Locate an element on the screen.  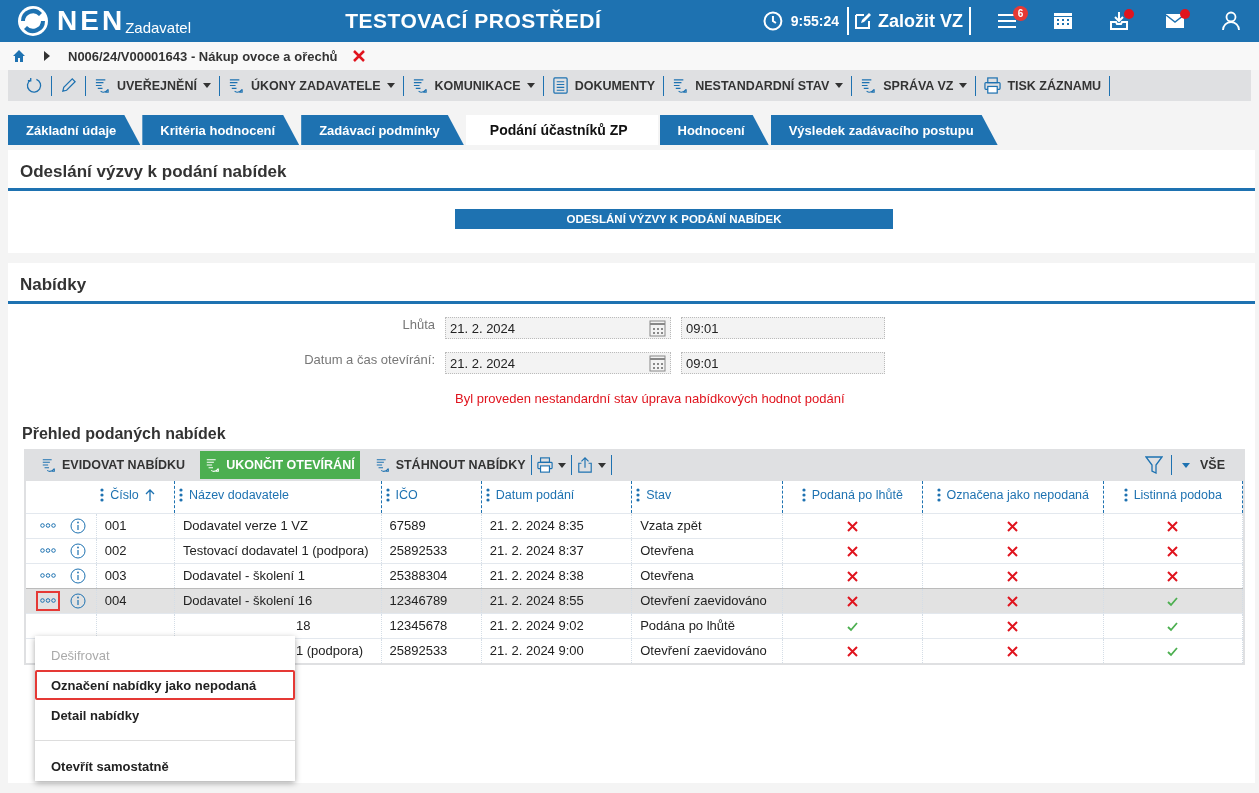
filter-icon is located at coordinates (1154, 465).